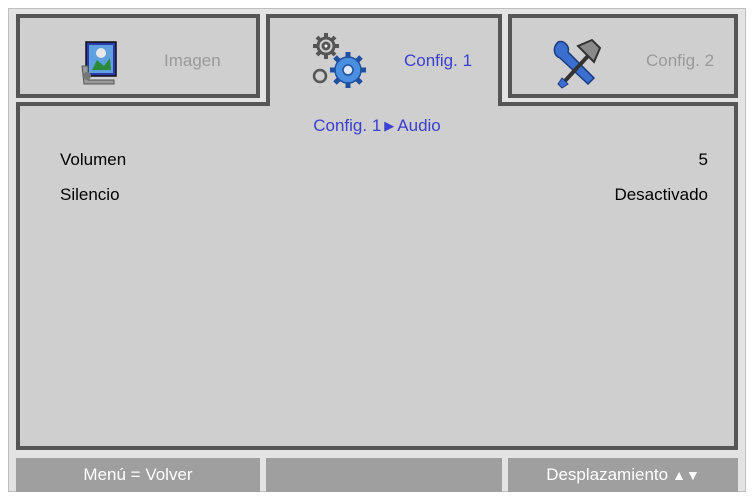 This screenshot has width=754, height=500. I want to click on breadcrumb-current: Audio, so click(419, 125).